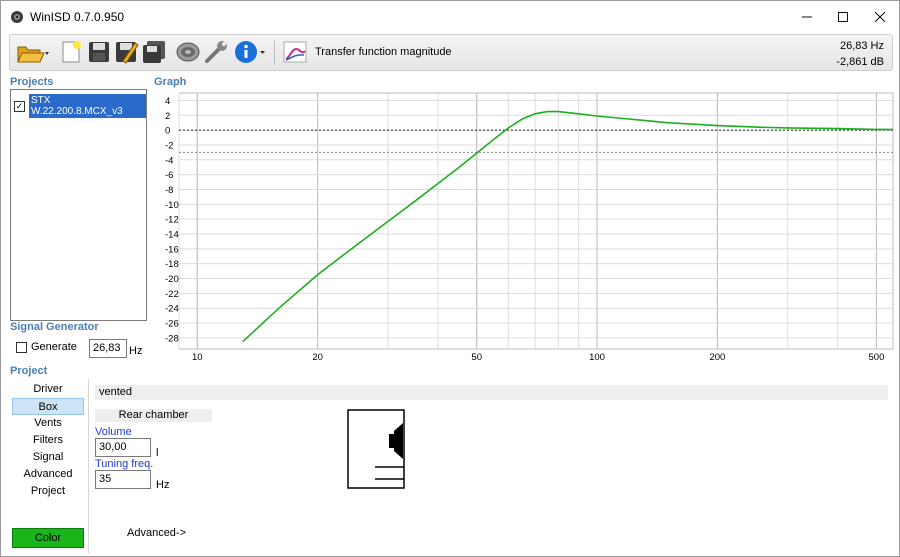 The width and height of the screenshot is (900, 557). I want to click on box-type-header: vented, so click(491, 392).